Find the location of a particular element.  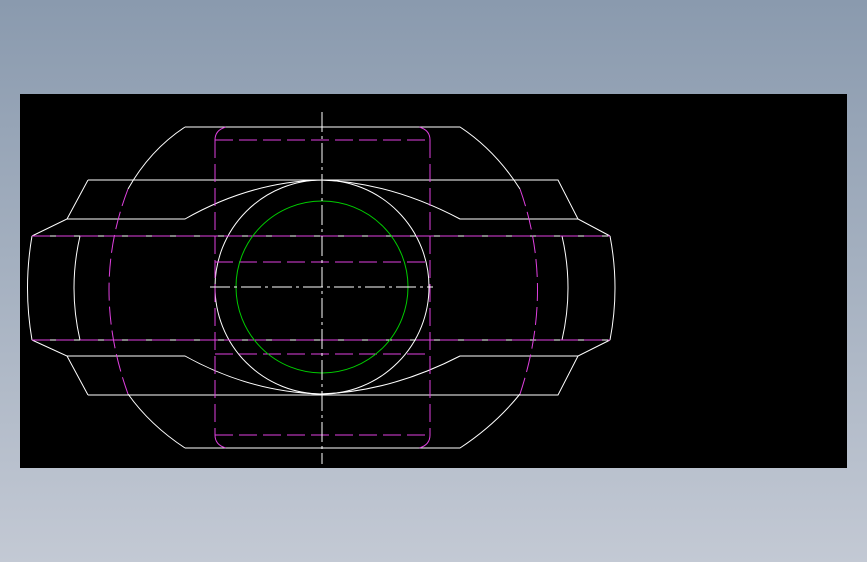

hidden-corner-br is located at coordinates (424, 441).